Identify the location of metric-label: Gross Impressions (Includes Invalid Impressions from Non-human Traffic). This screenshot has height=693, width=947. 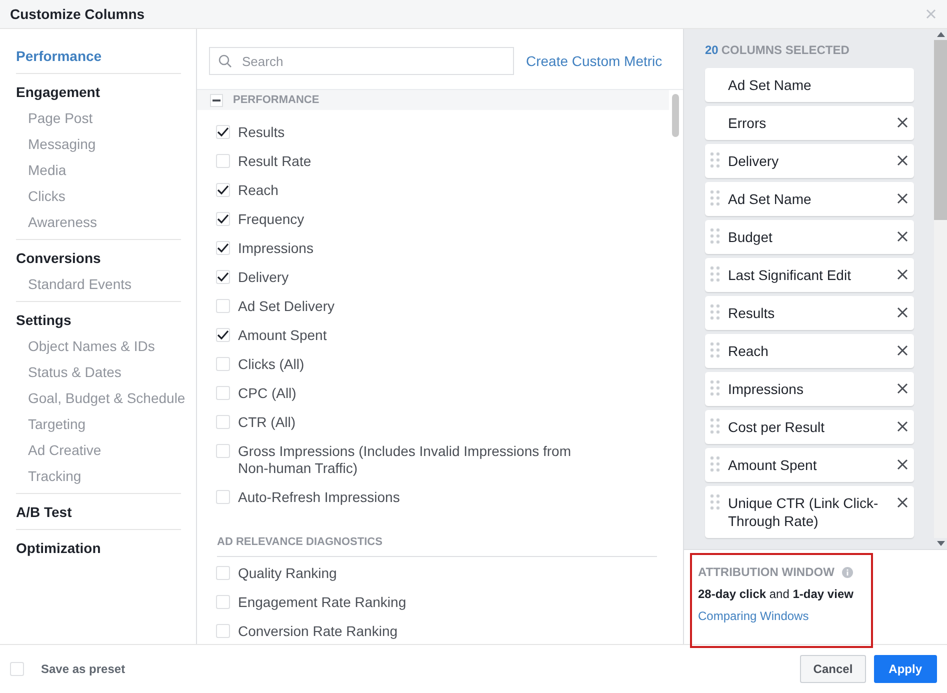
(405, 460).